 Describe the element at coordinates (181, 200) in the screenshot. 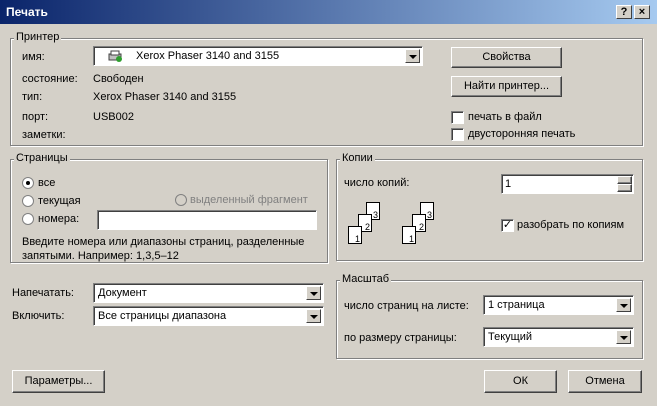

I see `pages-selection-radio` at that location.